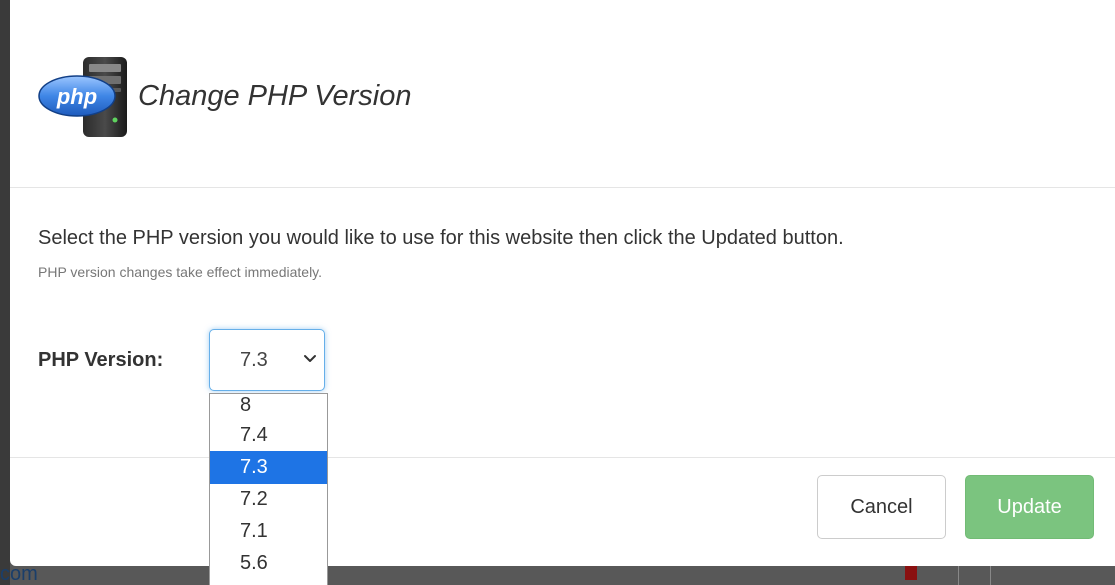 The width and height of the screenshot is (1115, 585). Describe the element at coordinates (268, 435) in the screenshot. I see `version-option-7-4: 7.4` at that location.